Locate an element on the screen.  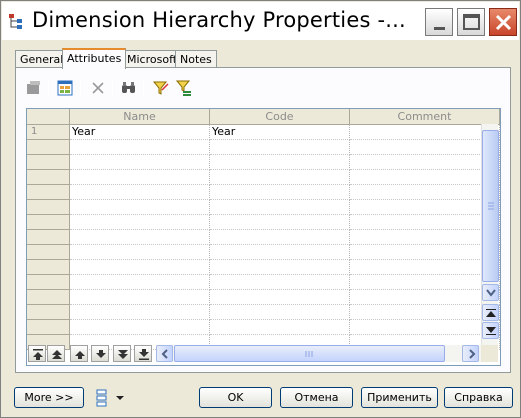
scroll-down-step-button is located at coordinates (490, 330).